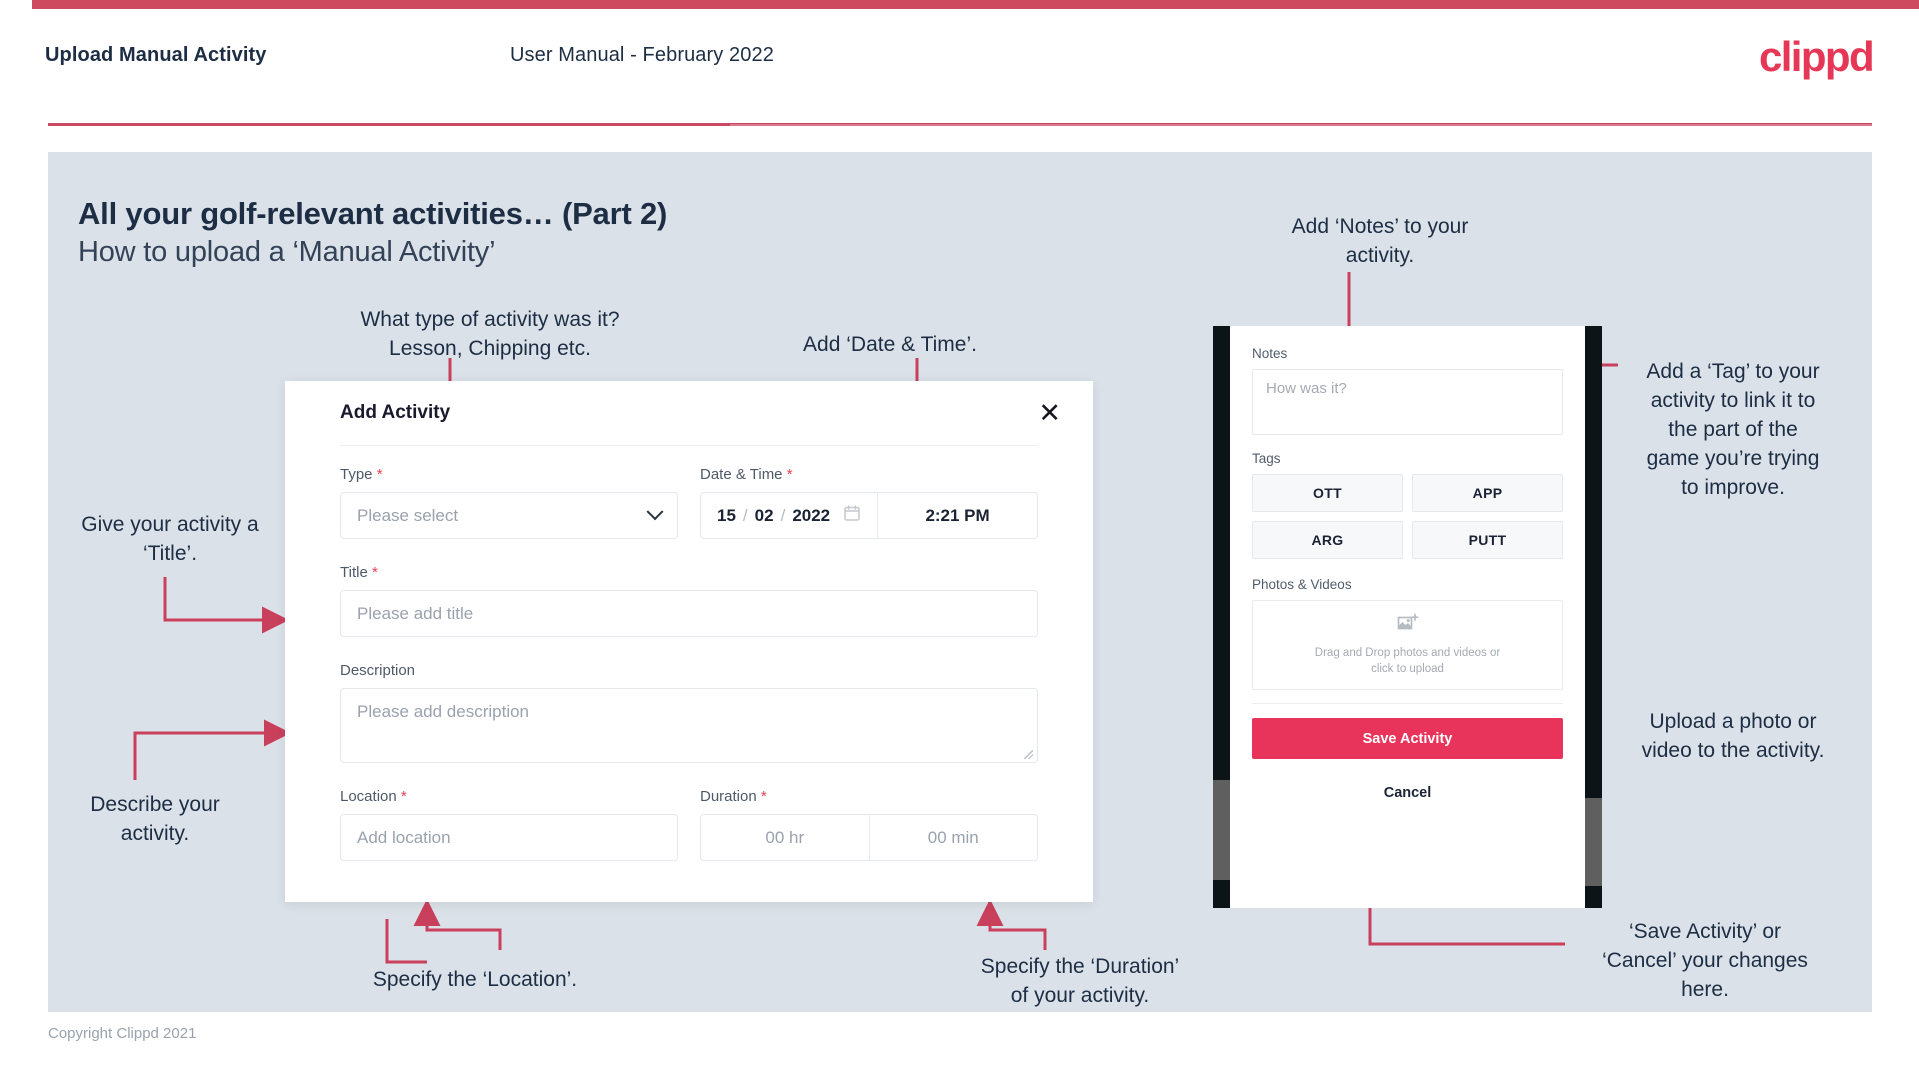  Describe the element at coordinates (155, 819) in the screenshot. I see `annotation-description: Describe your activity.` at that location.